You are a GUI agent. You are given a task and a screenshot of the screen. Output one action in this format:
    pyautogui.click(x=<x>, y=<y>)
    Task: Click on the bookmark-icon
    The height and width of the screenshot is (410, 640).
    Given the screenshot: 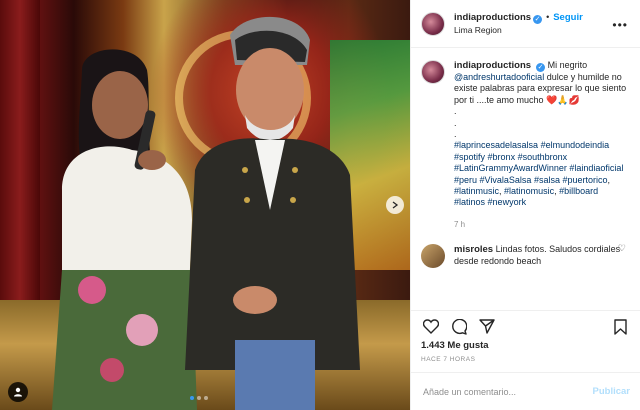 What is the action you would take?
    pyautogui.click(x=620, y=326)
    